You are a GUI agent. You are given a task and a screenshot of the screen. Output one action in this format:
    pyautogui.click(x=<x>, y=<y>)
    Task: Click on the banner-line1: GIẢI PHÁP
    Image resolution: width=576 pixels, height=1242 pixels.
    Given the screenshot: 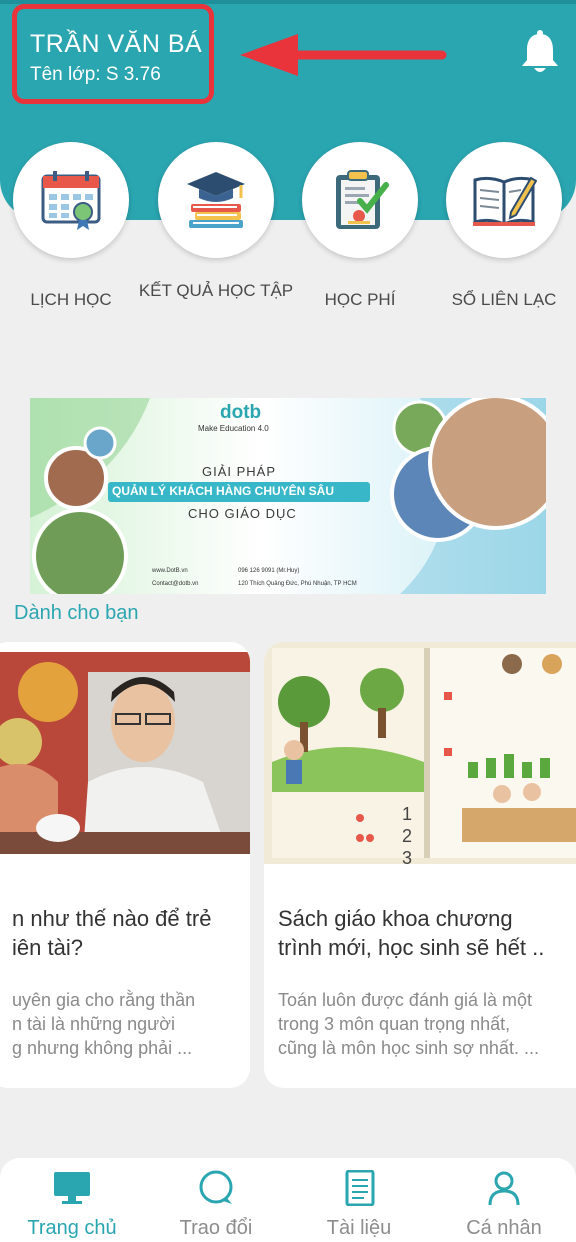 What is the action you would take?
    pyautogui.click(x=239, y=471)
    